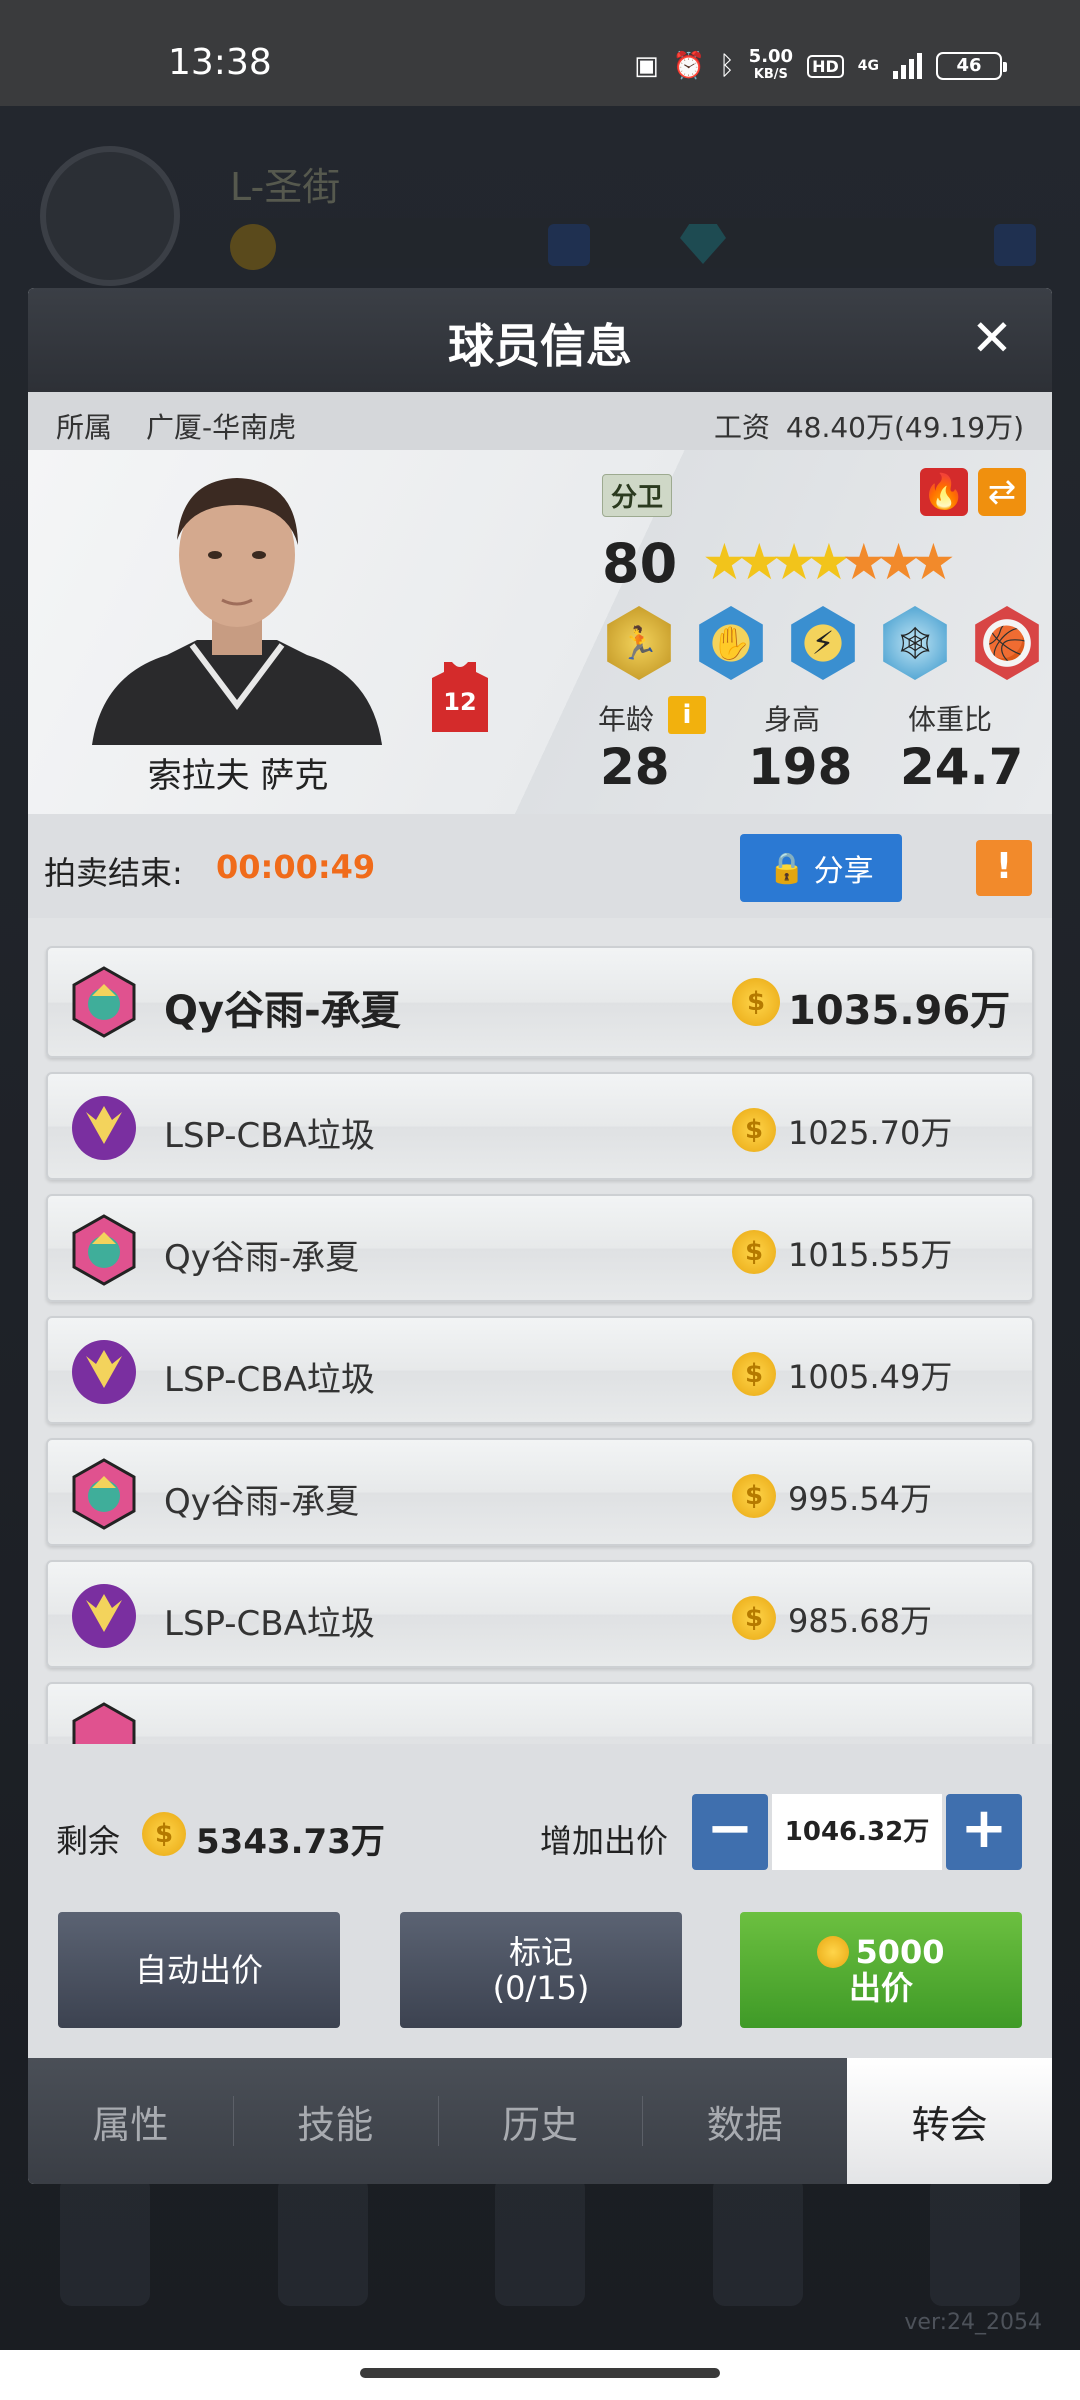 Image resolution: width=1080 pixels, height=2400 pixels. Describe the element at coordinates (220, 62) in the screenshot. I see `status-time: 13:38` at that location.